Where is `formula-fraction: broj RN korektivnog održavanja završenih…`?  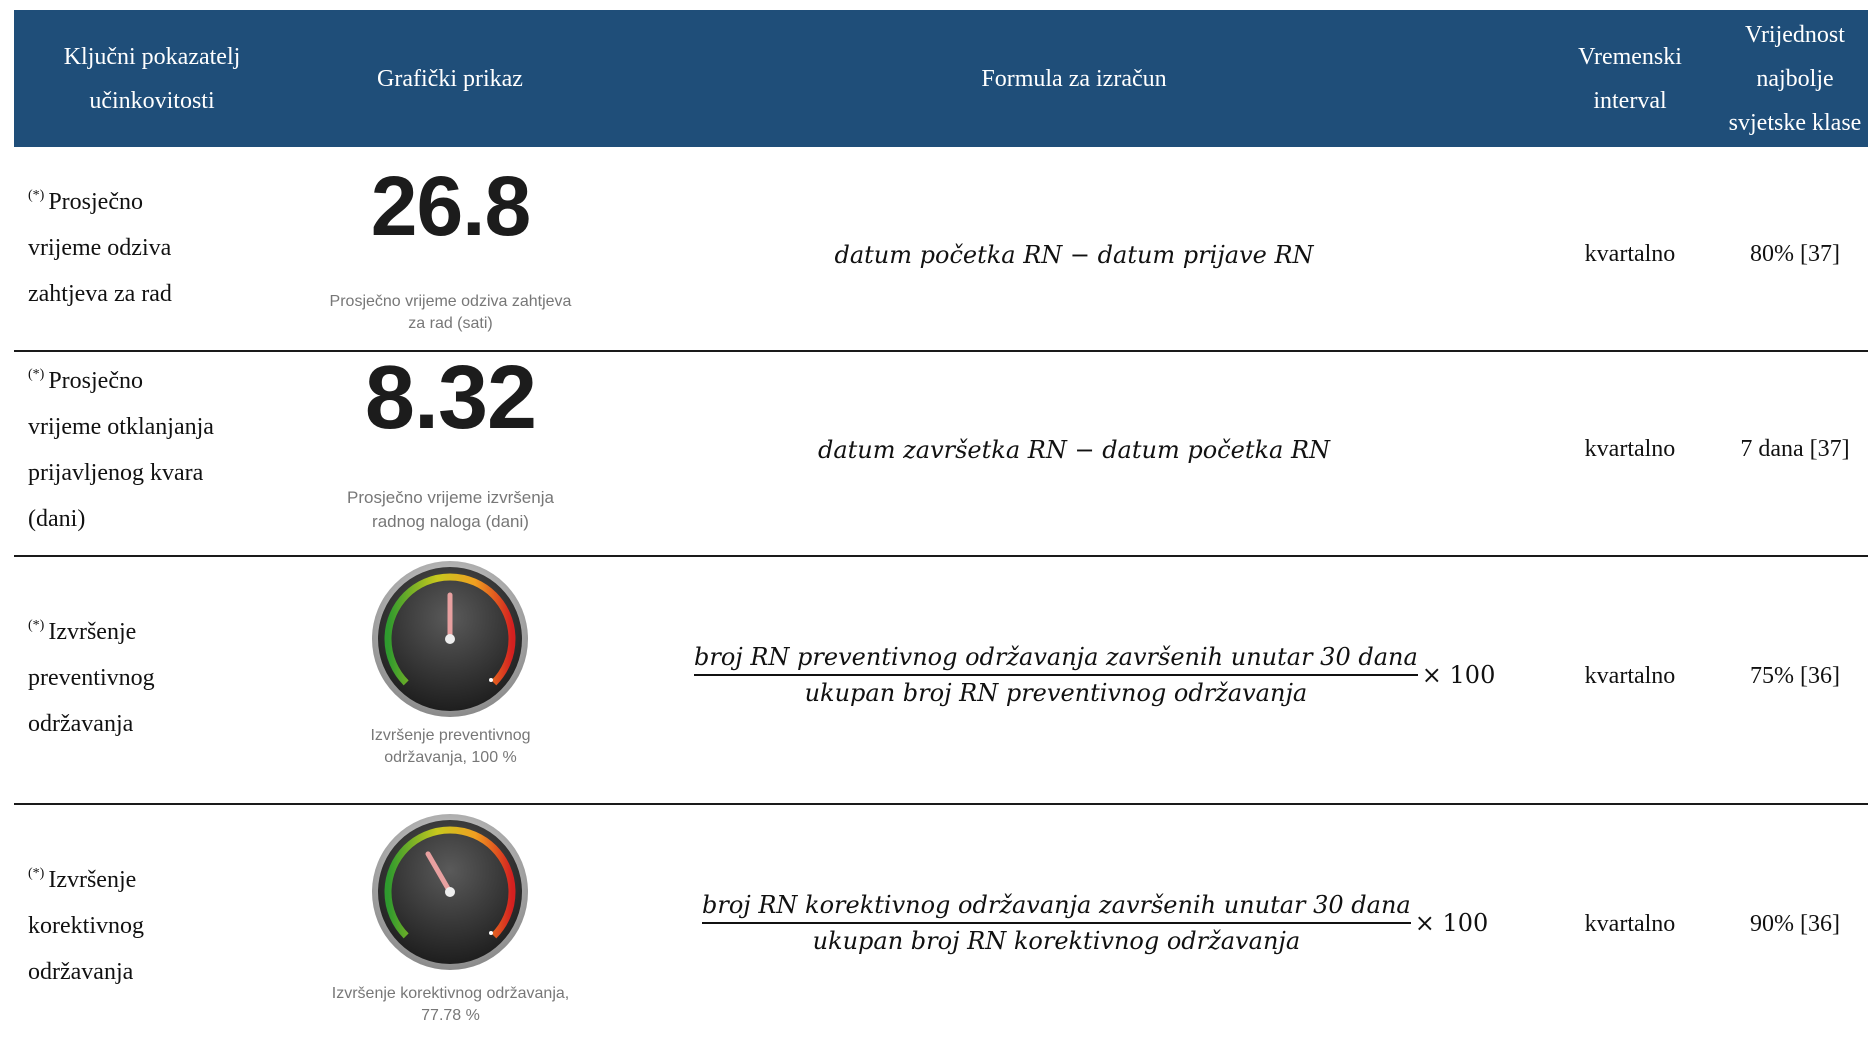
formula-fraction: broj RN korektivnog održavanja završenih… is located at coordinates (1056, 923).